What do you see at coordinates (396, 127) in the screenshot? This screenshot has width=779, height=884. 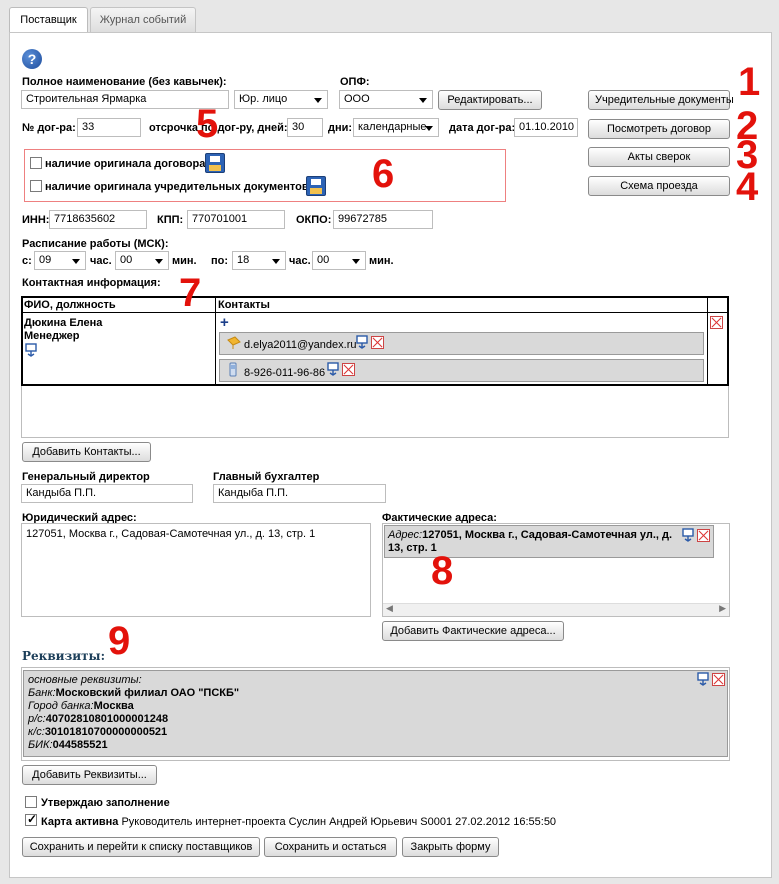 I see `days-select: календарные` at bounding box center [396, 127].